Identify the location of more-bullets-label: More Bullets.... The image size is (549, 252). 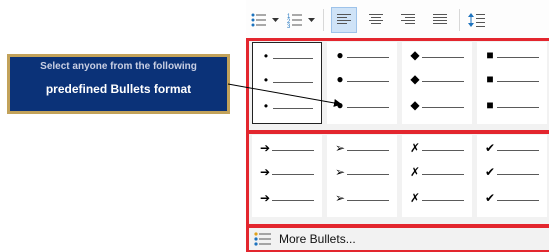
(317, 239).